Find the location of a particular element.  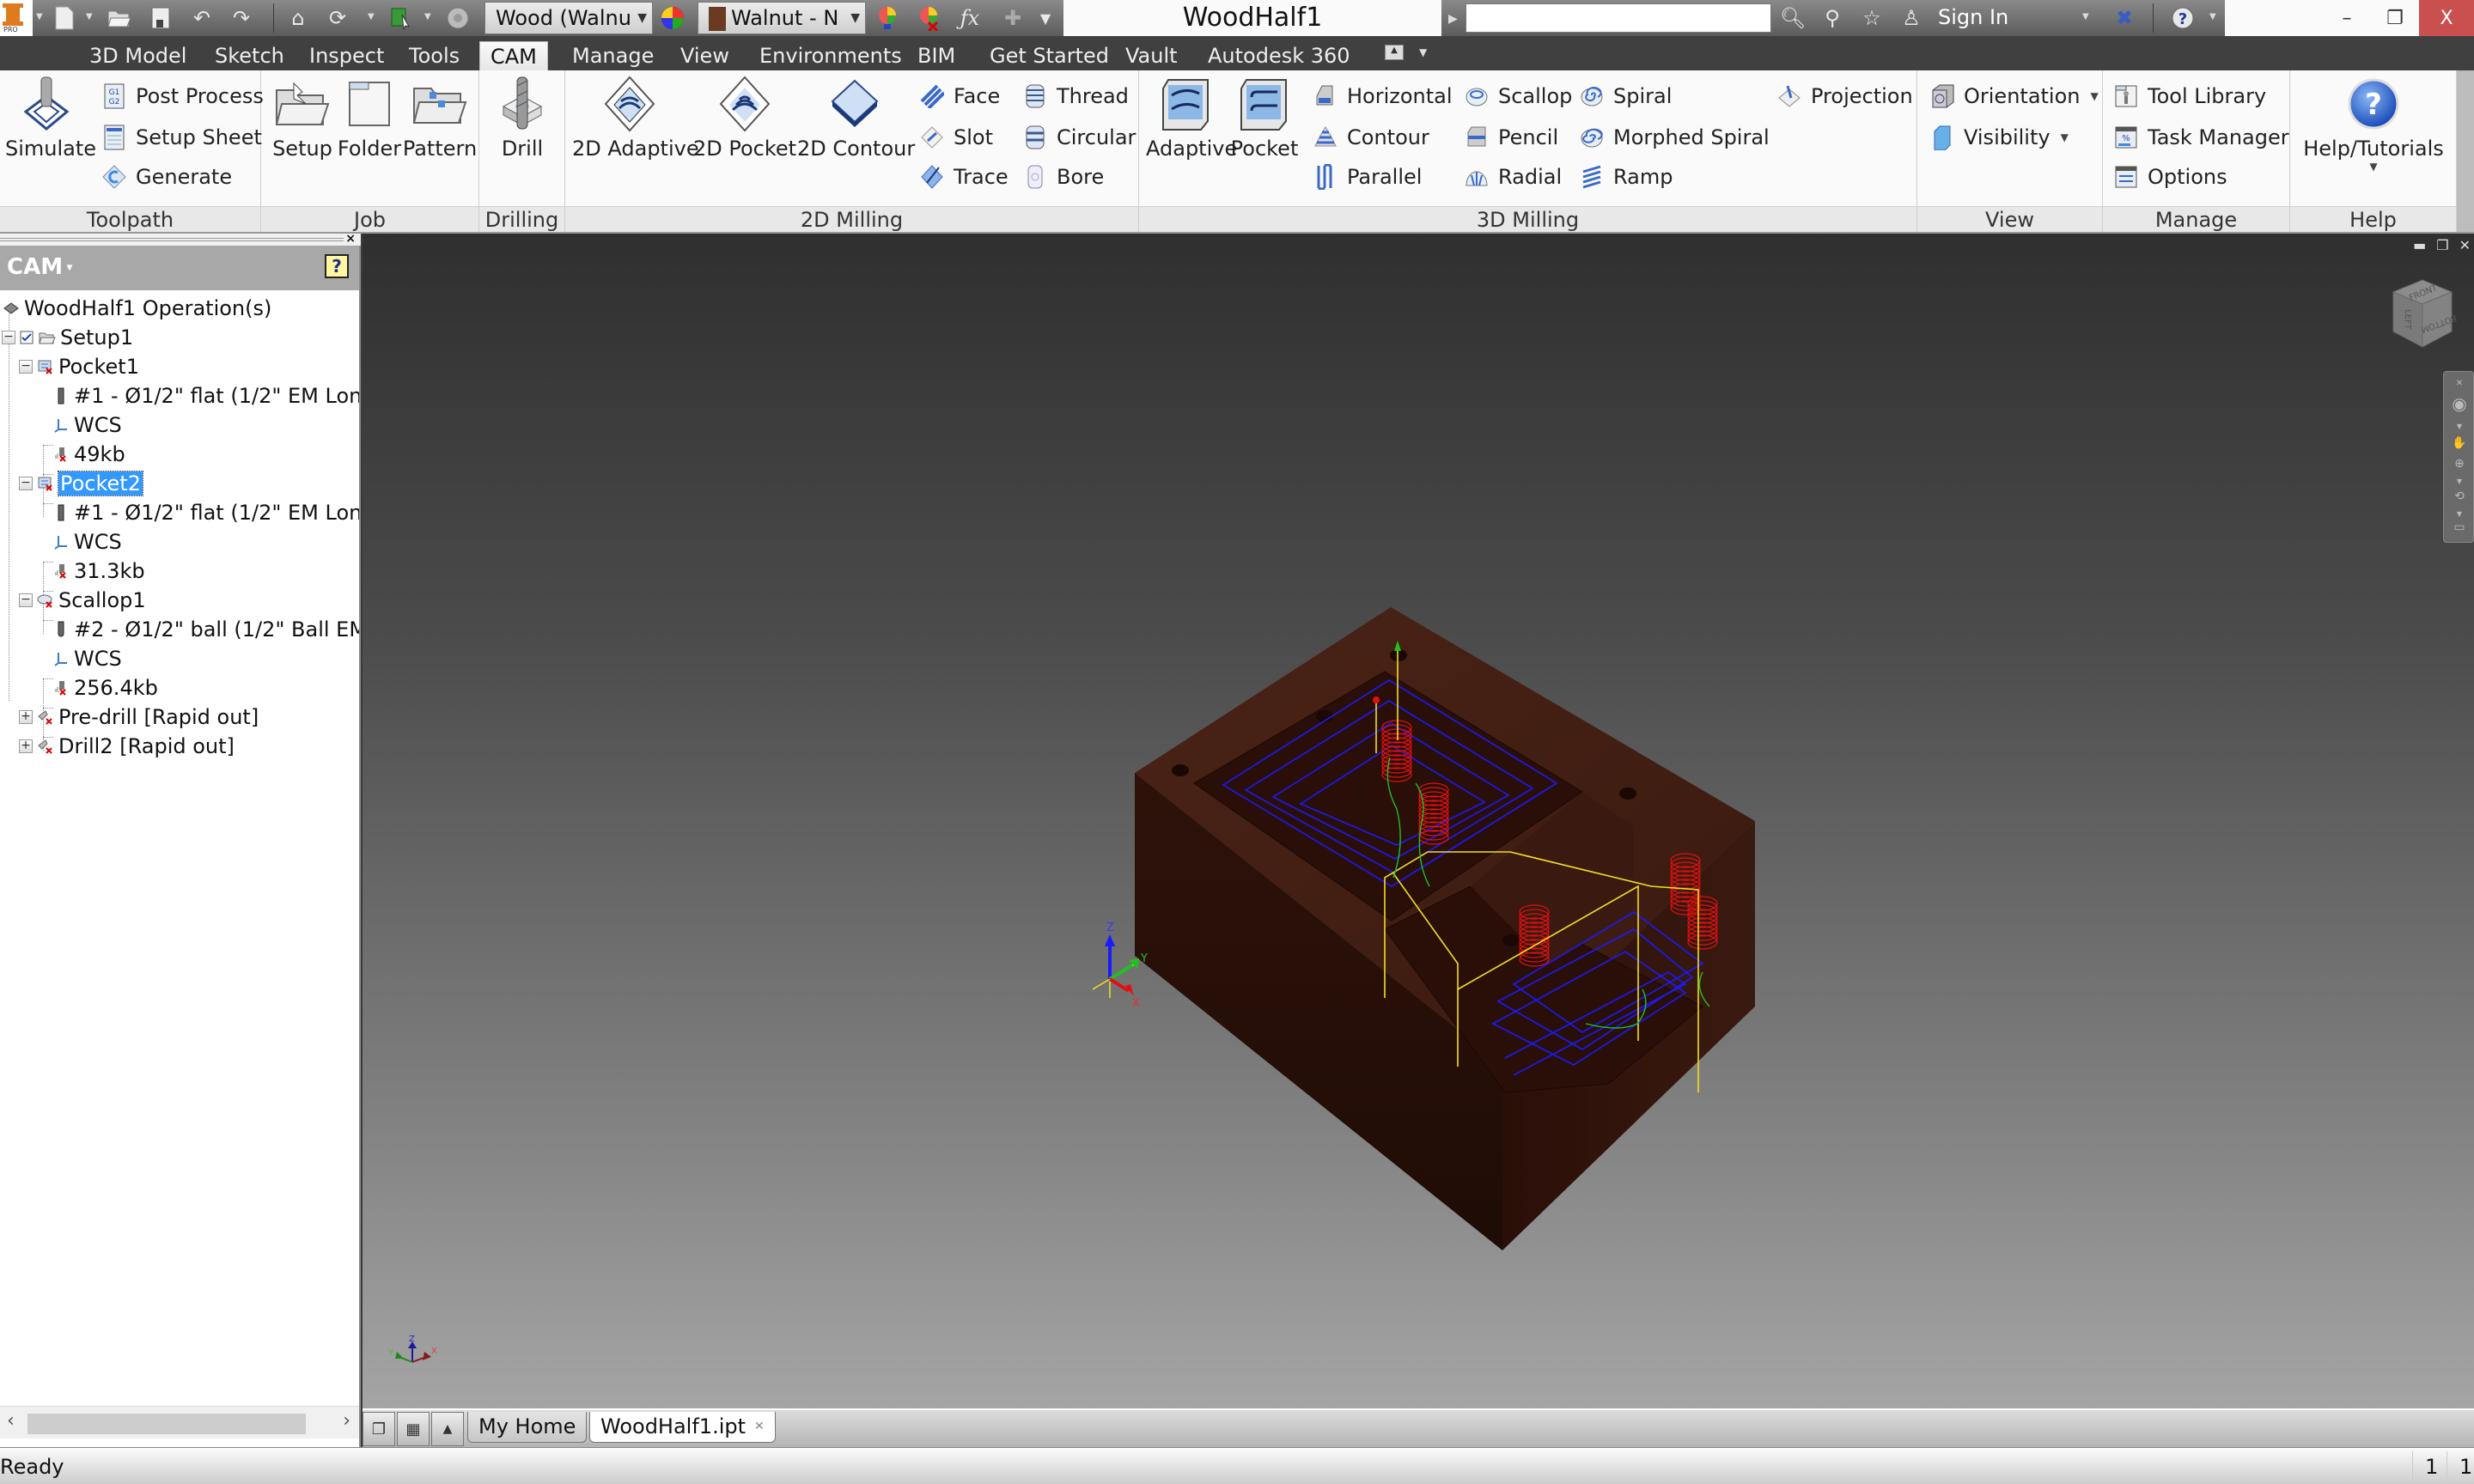

undo-icon: ↶ is located at coordinates (201, 18).